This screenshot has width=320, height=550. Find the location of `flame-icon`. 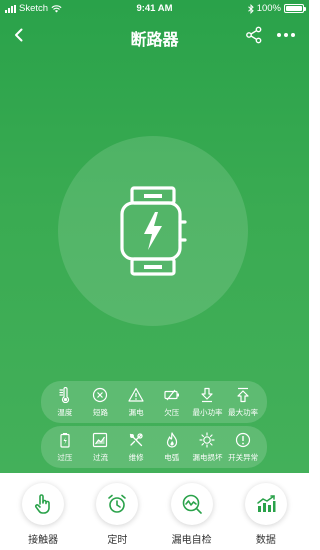

flame-icon is located at coordinates (171, 439).